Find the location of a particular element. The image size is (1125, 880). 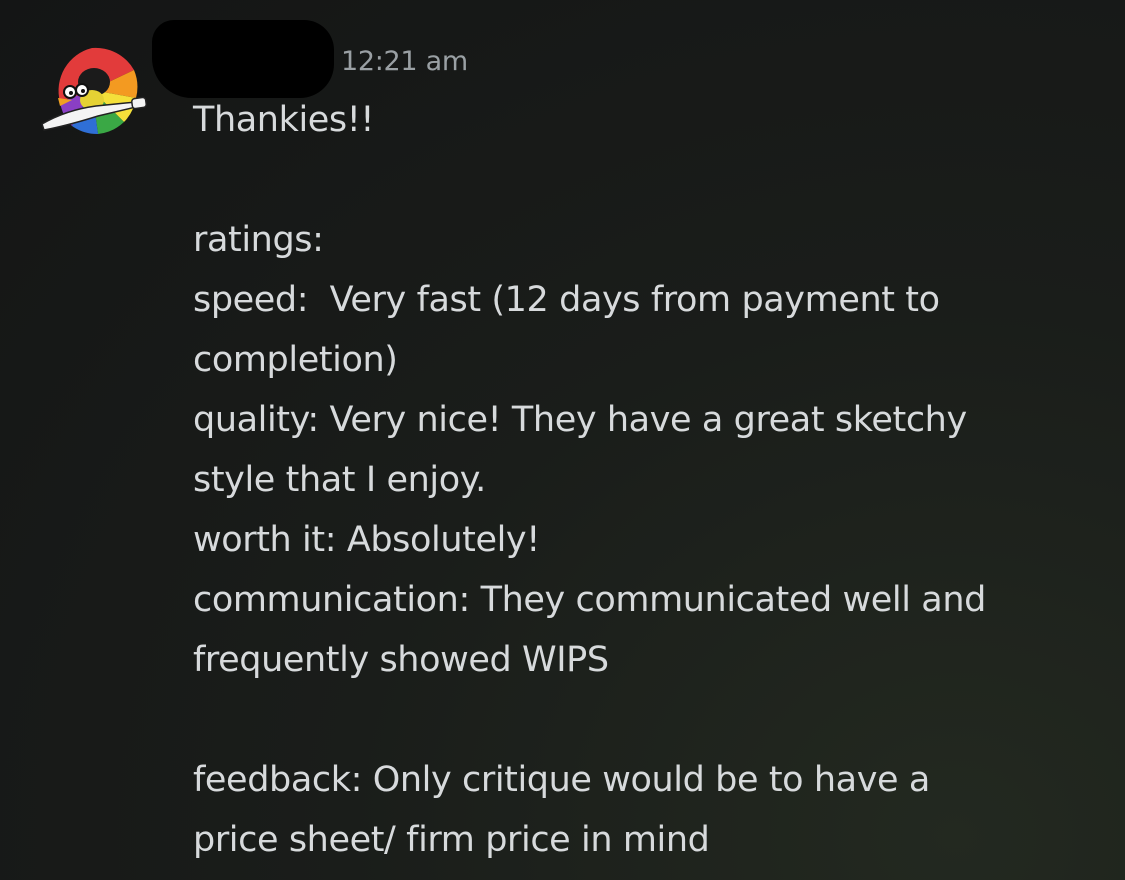

message-line: worth it: Absolutely! is located at coordinates (366, 540).